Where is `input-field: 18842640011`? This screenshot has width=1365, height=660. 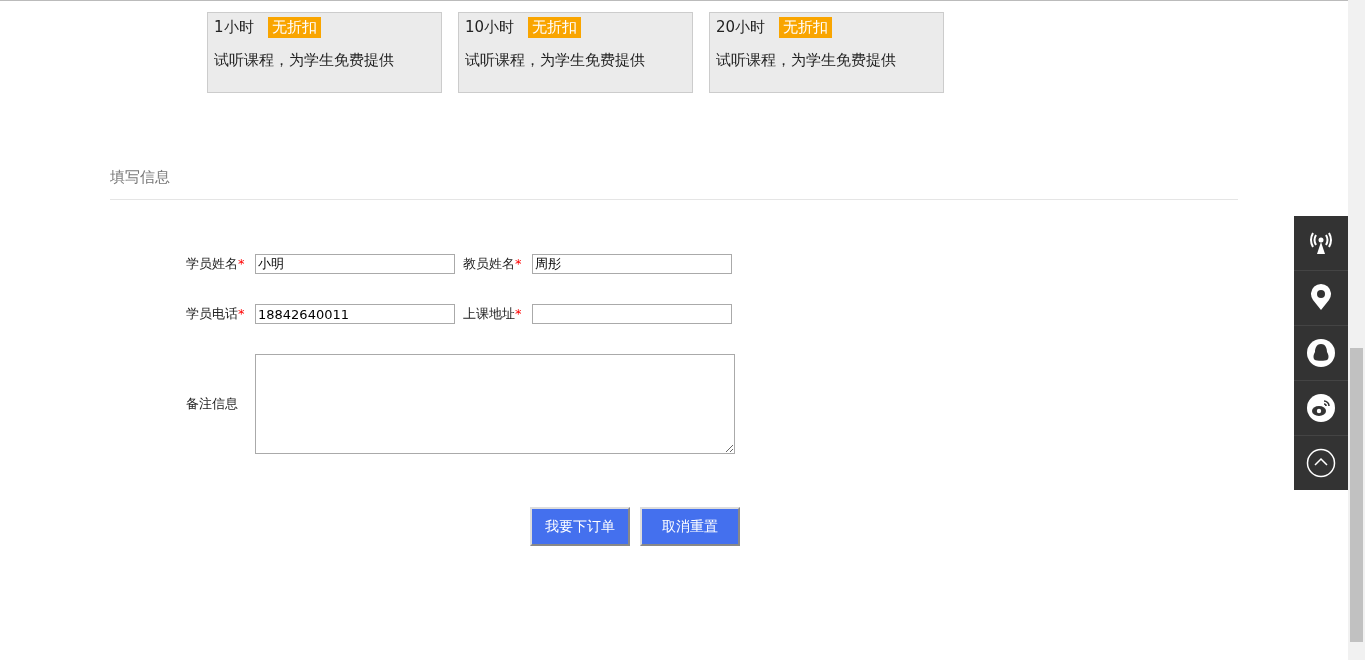
input-field: 18842640011 is located at coordinates (355, 314).